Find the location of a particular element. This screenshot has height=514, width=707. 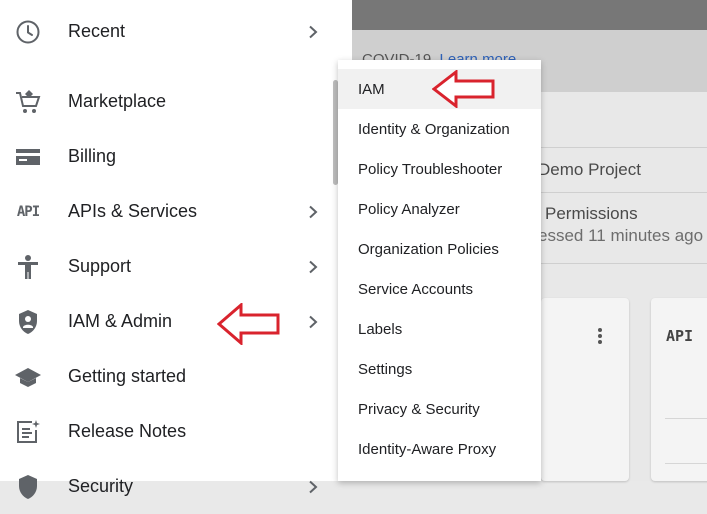

person-icon is located at coordinates (28, 267).